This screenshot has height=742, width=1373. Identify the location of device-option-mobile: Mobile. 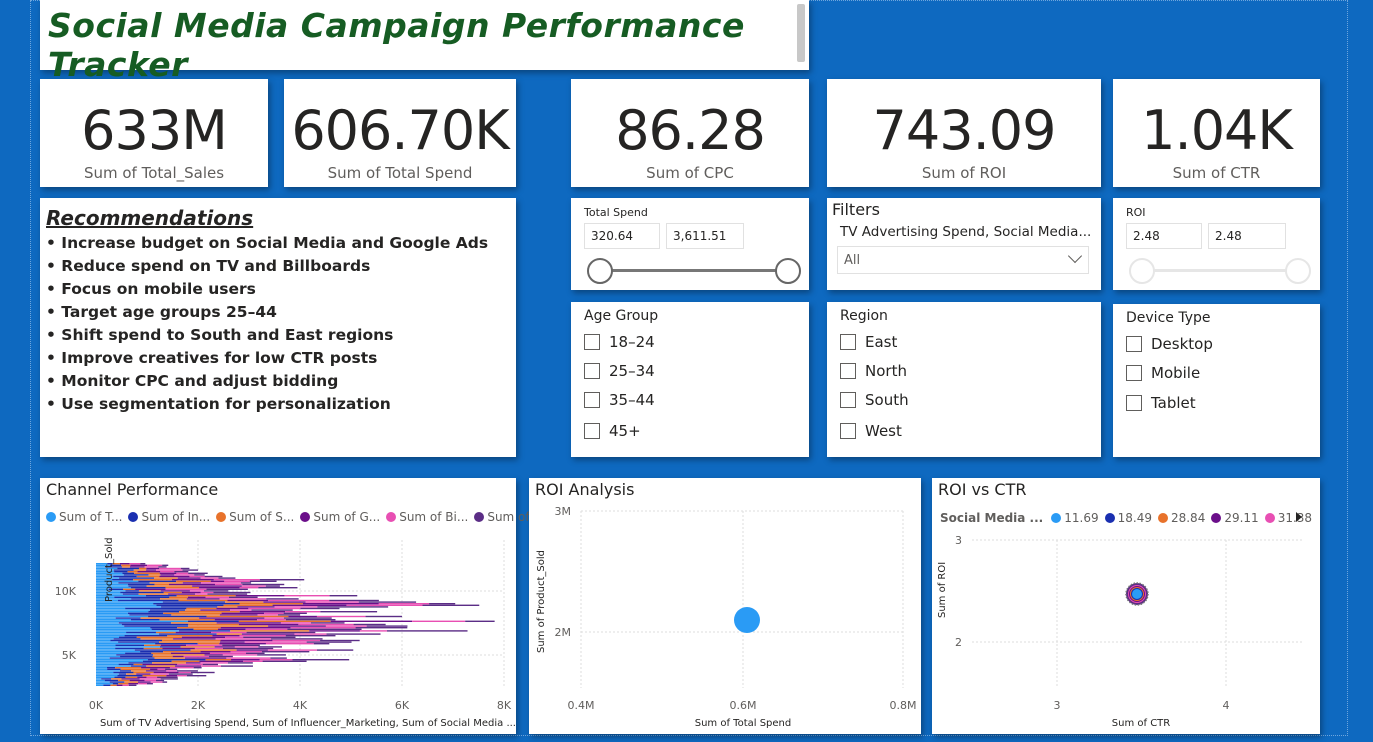
(1163, 373).